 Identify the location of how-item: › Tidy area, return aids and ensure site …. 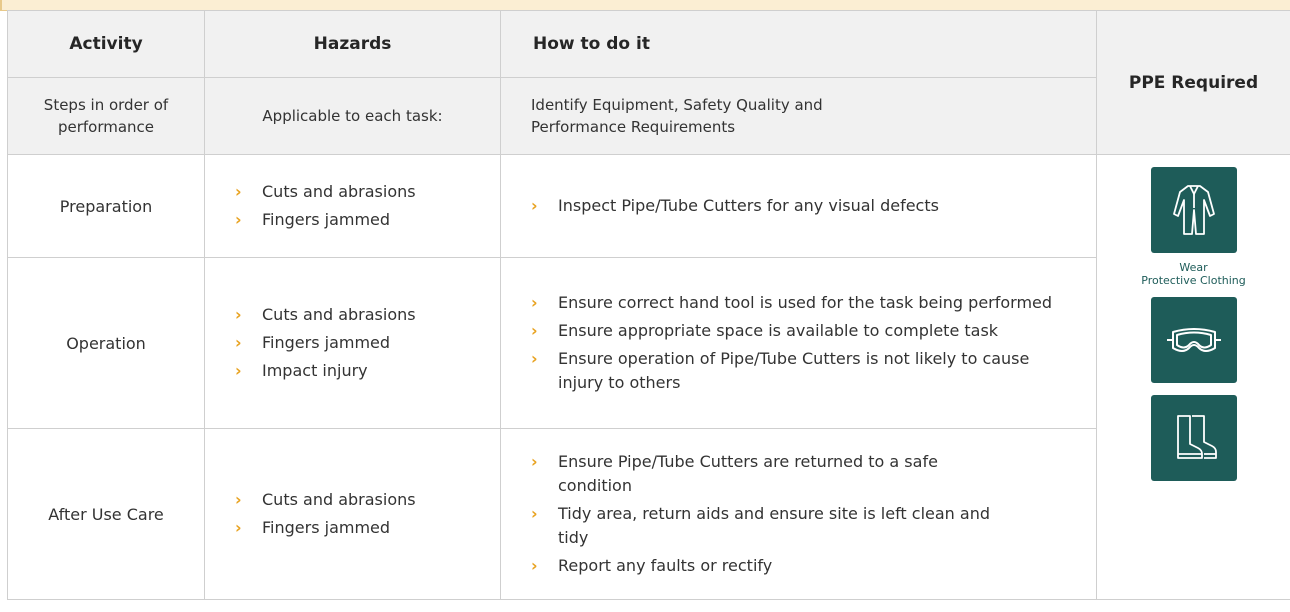
(760, 525).